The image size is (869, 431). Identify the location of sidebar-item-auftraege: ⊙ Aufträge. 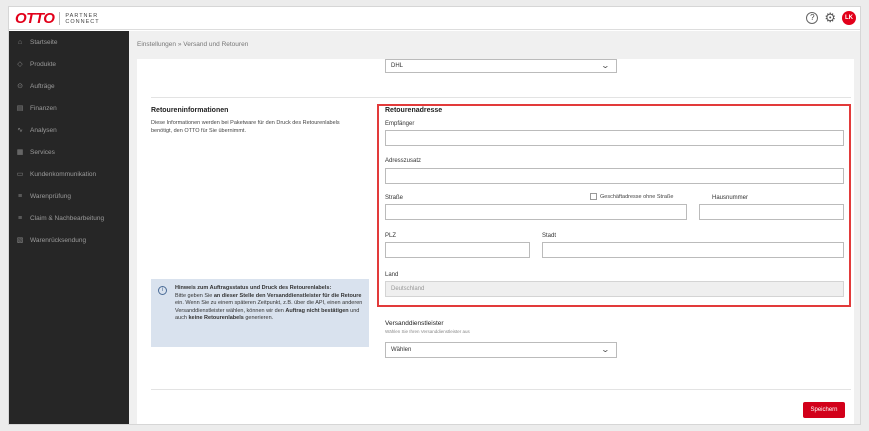
(69, 86).